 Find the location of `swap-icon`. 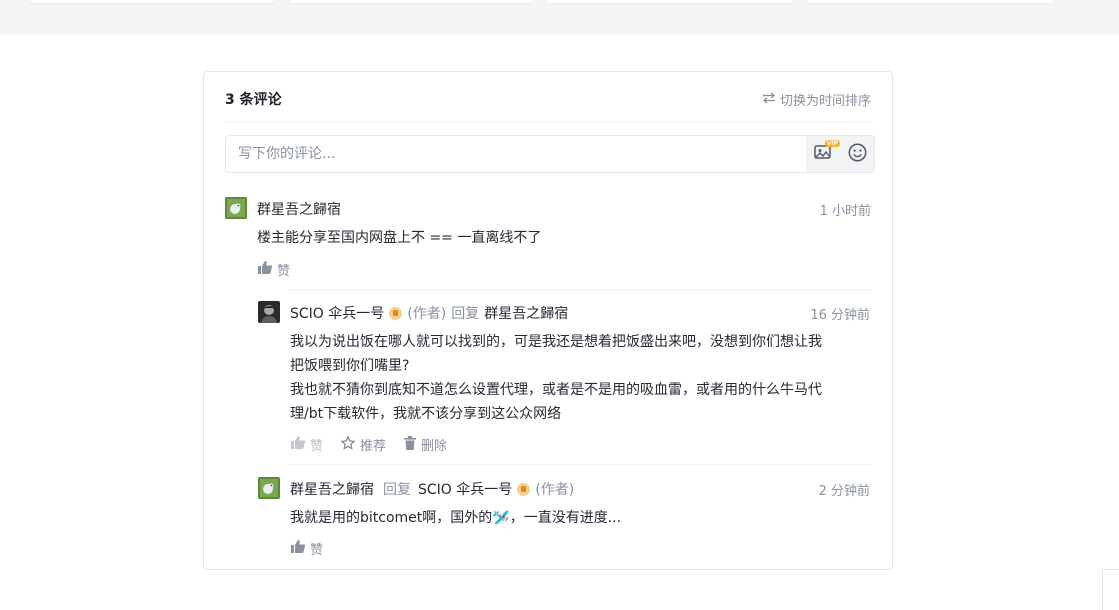

swap-icon is located at coordinates (769, 100).